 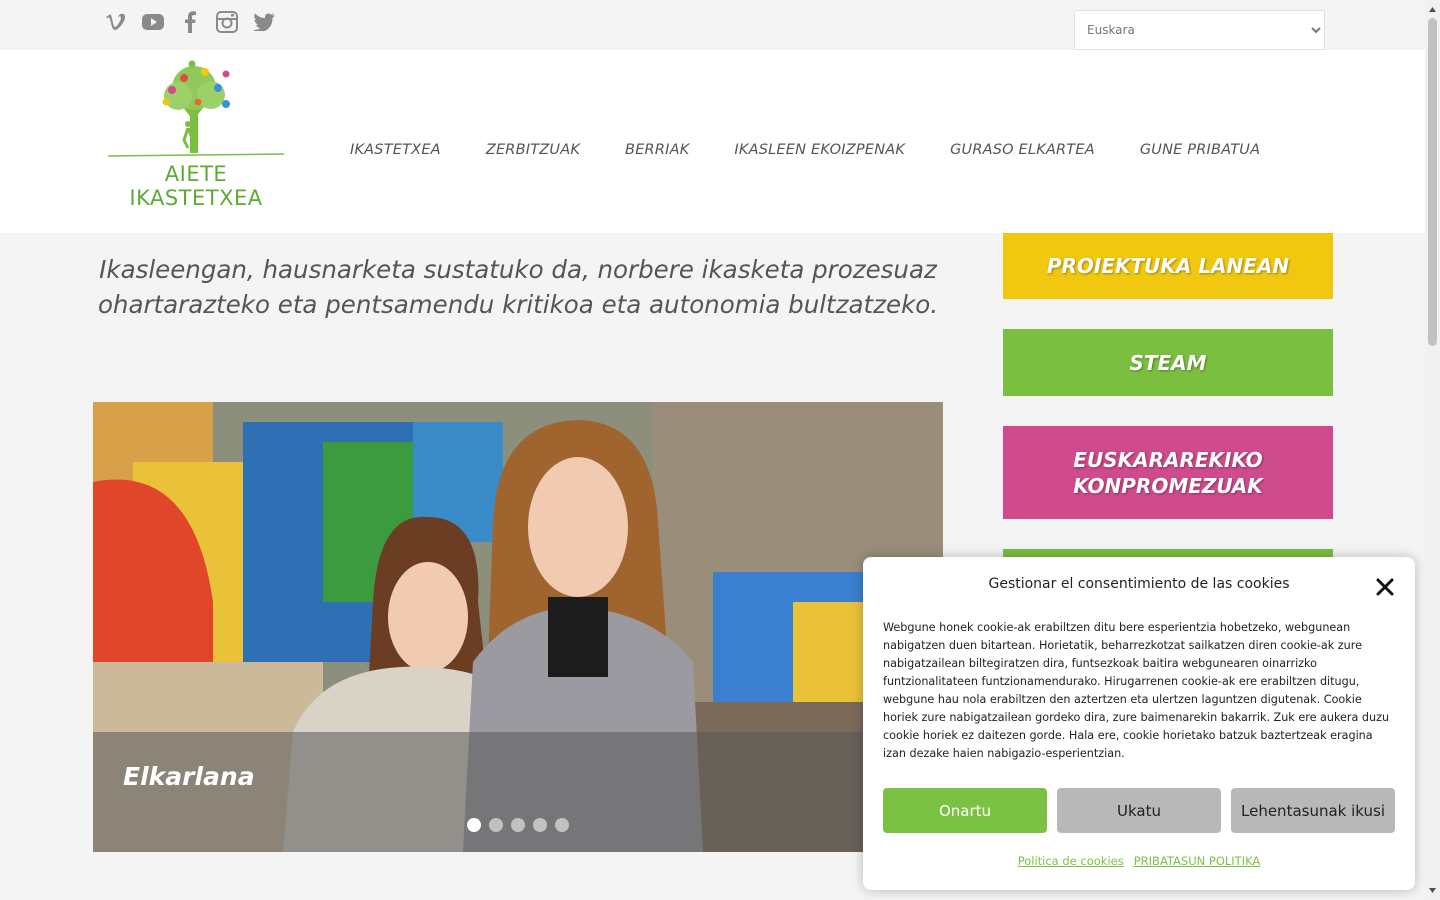 What do you see at coordinates (196, 108) in the screenshot?
I see `tree-logo-icon` at bounding box center [196, 108].